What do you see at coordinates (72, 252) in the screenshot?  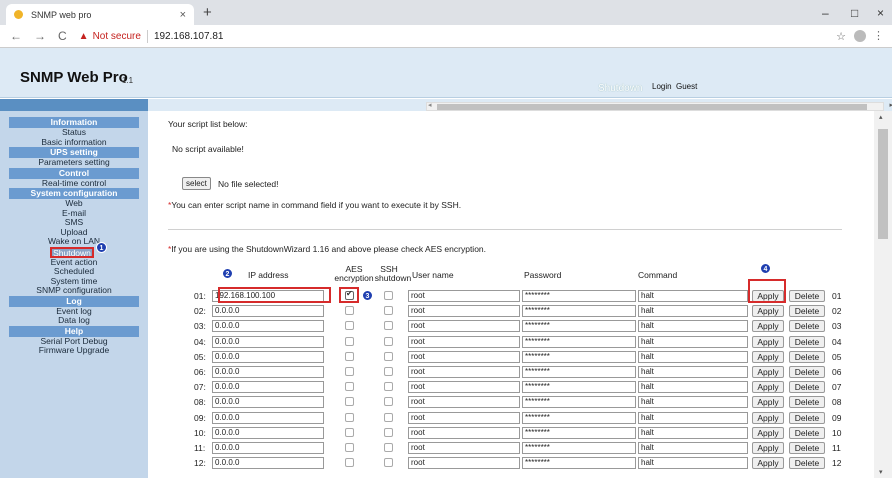 I see `sidebar-item-shutdown: Shutdown` at bounding box center [72, 252].